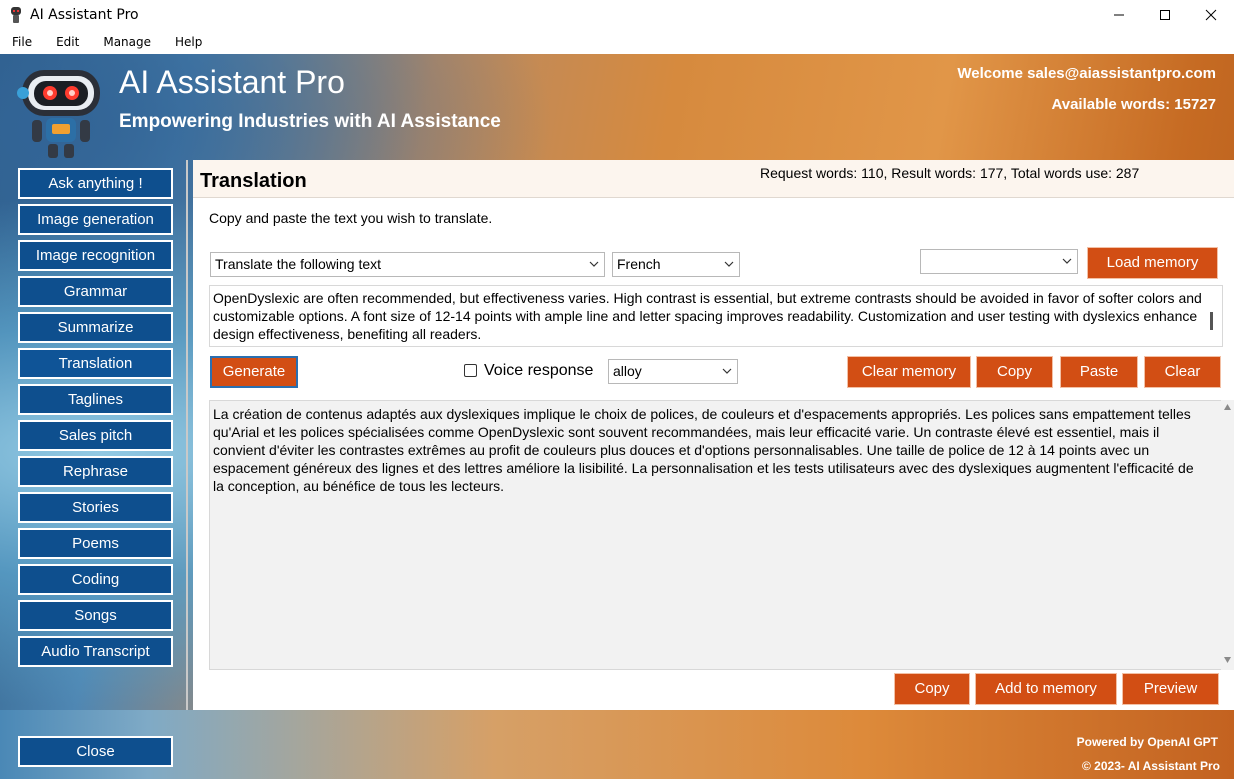 This screenshot has width=1234, height=779. I want to click on maximize-button, so click(1165, 15).